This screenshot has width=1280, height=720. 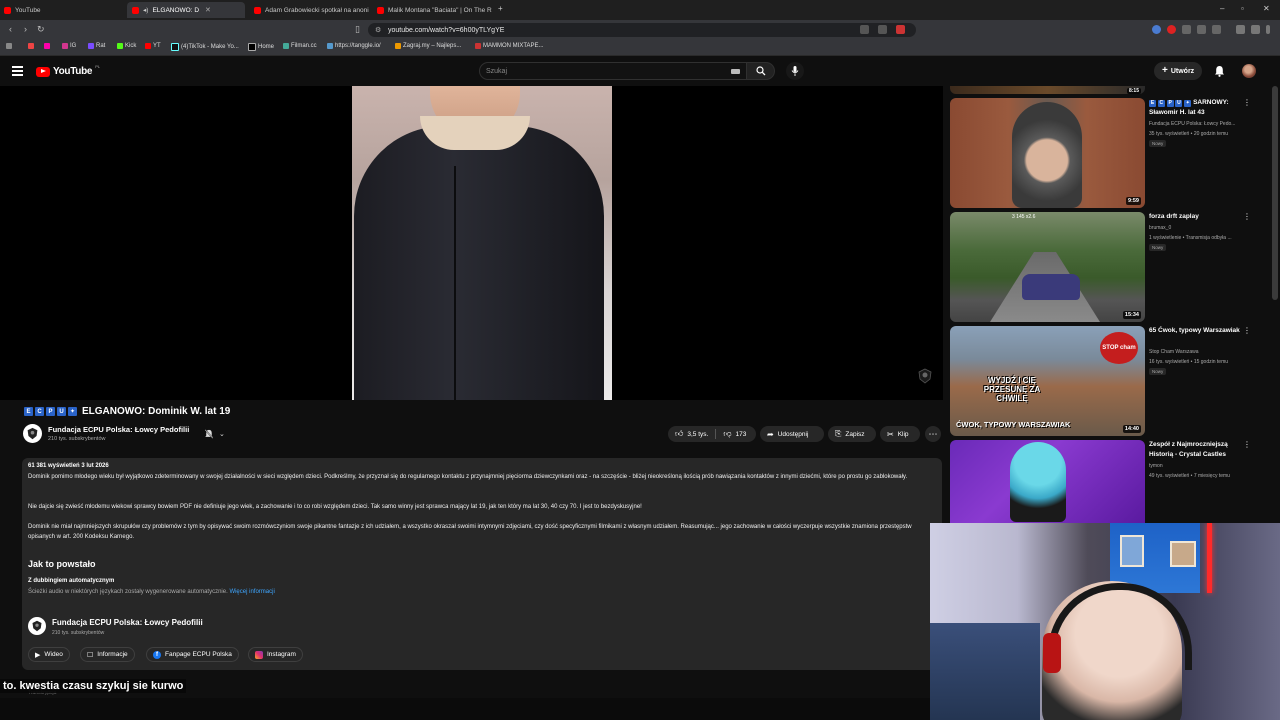 What do you see at coordinates (64, 10) in the screenshot?
I see `browser-tab: YouTube` at bounding box center [64, 10].